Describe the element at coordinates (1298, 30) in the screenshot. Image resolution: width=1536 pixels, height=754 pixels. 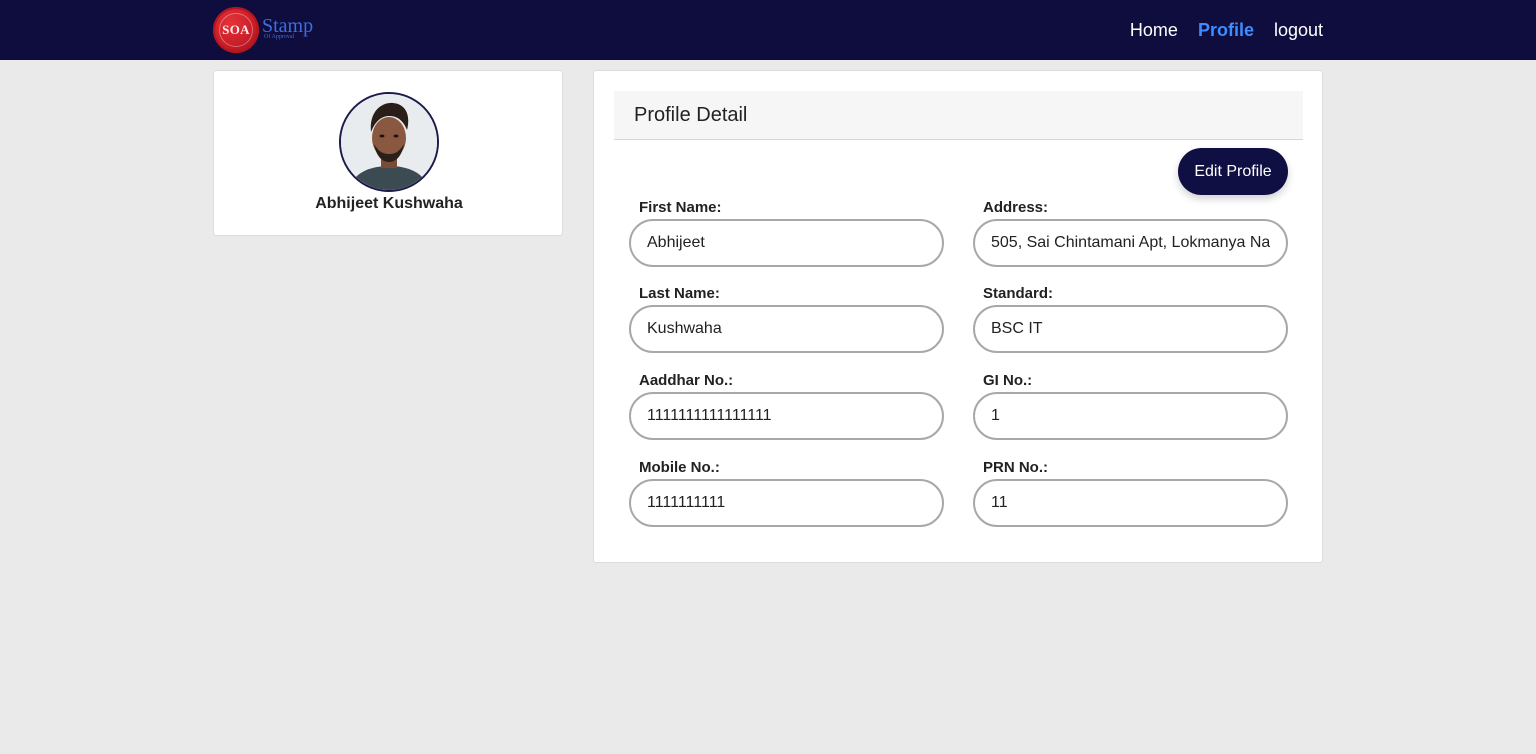
I see `nav-logout-link: logout` at that location.